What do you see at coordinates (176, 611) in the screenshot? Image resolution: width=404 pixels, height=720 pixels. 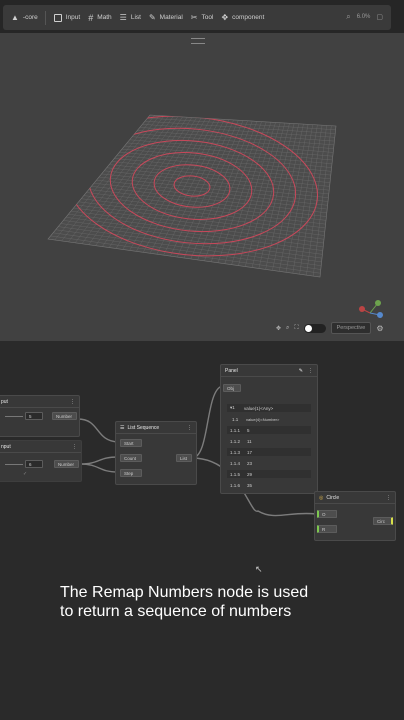 I see `caption-line-2: to return a sequence of numbers` at bounding box center [176, 611].